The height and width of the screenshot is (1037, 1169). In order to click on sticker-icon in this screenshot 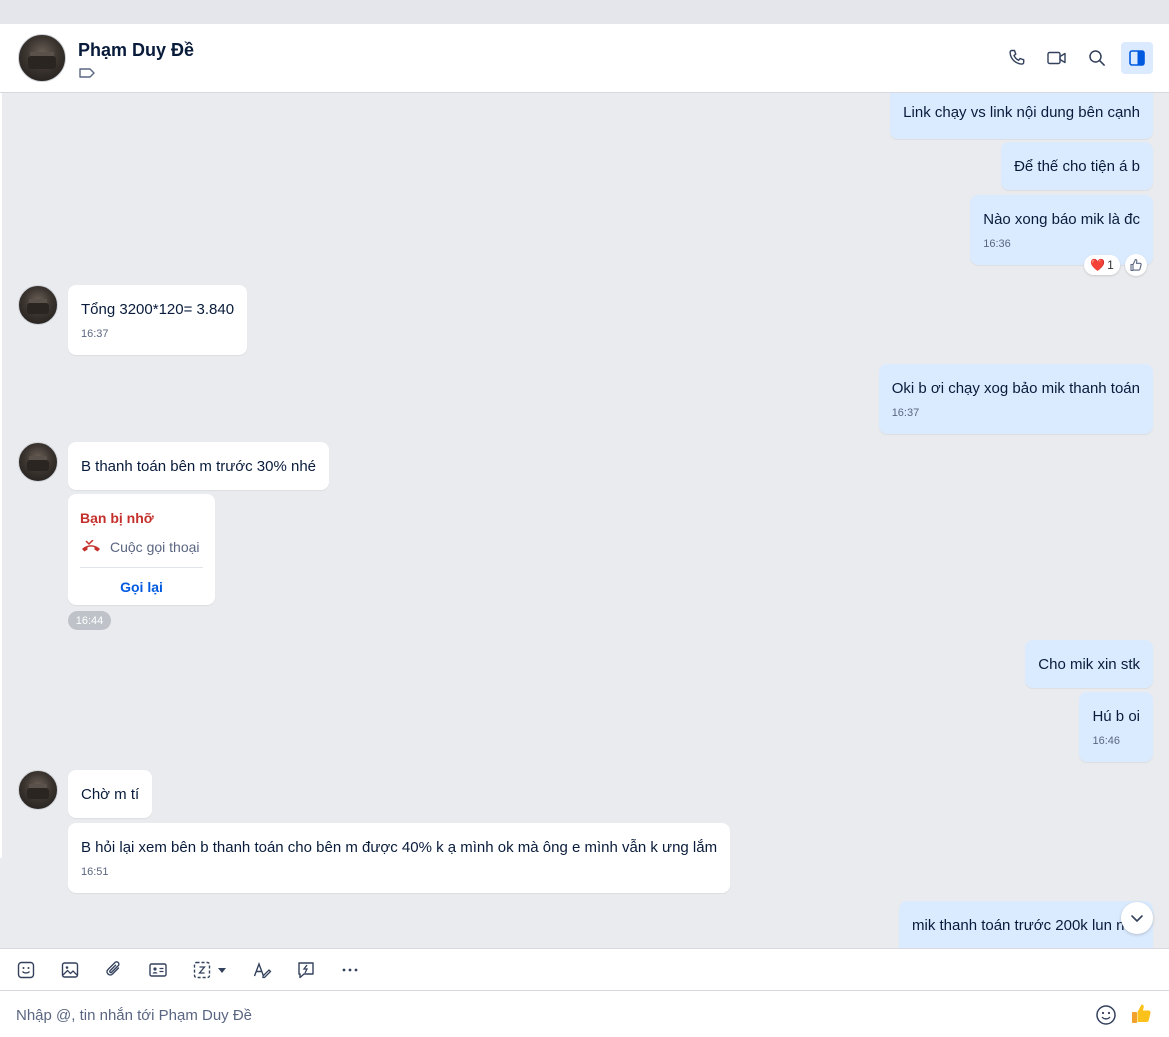, I will do `click(26, 970)`.